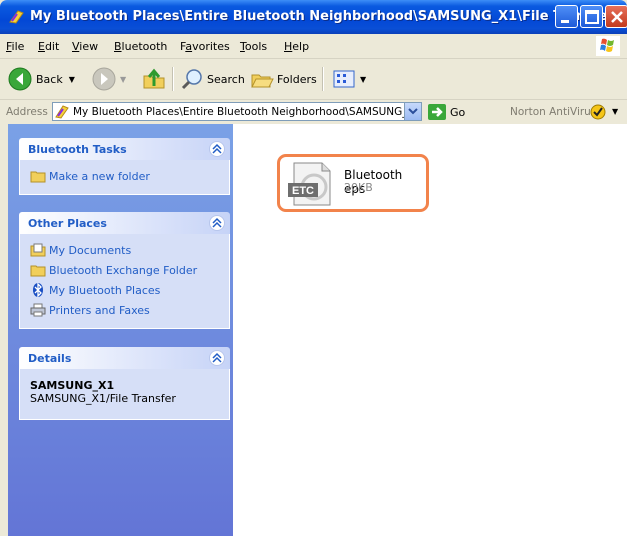 The image size is (627, 536). Describe the element at coordinates (144, 46) in the screenshot. I see `menu-bluetooth-rest: luetooth` at that location.